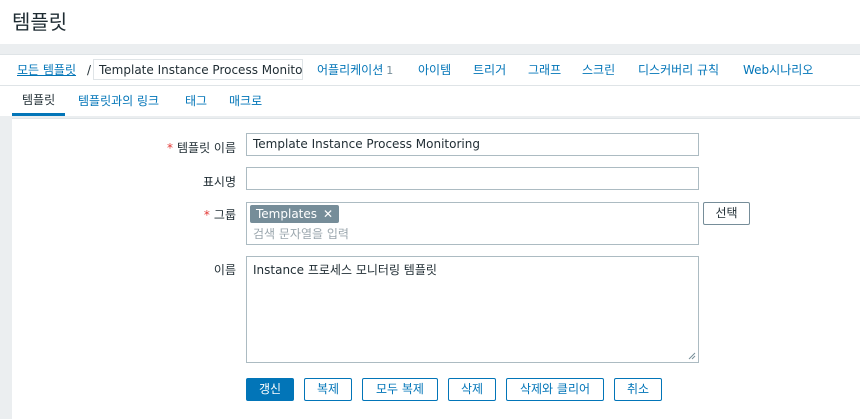  I want to click on update-button: 갱신, so click(270, 389).